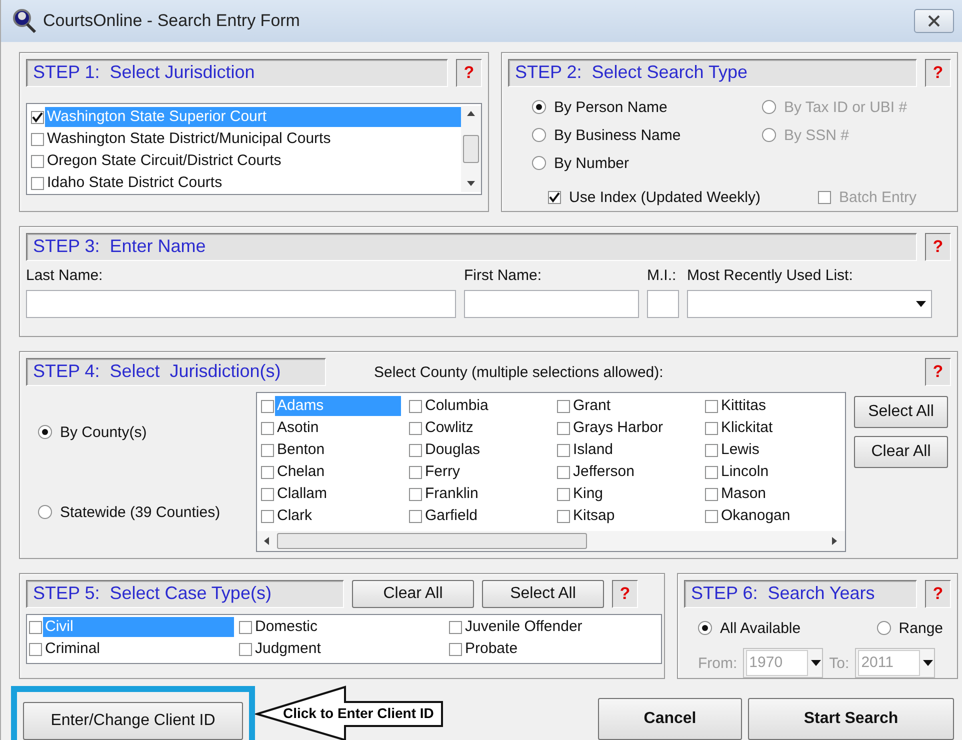 Image resolution: width=962 pixels, height=740 pixels. Describe the element at coordinates (471, 114) in the screenshot. I see `up-arrow-icon` at that location.